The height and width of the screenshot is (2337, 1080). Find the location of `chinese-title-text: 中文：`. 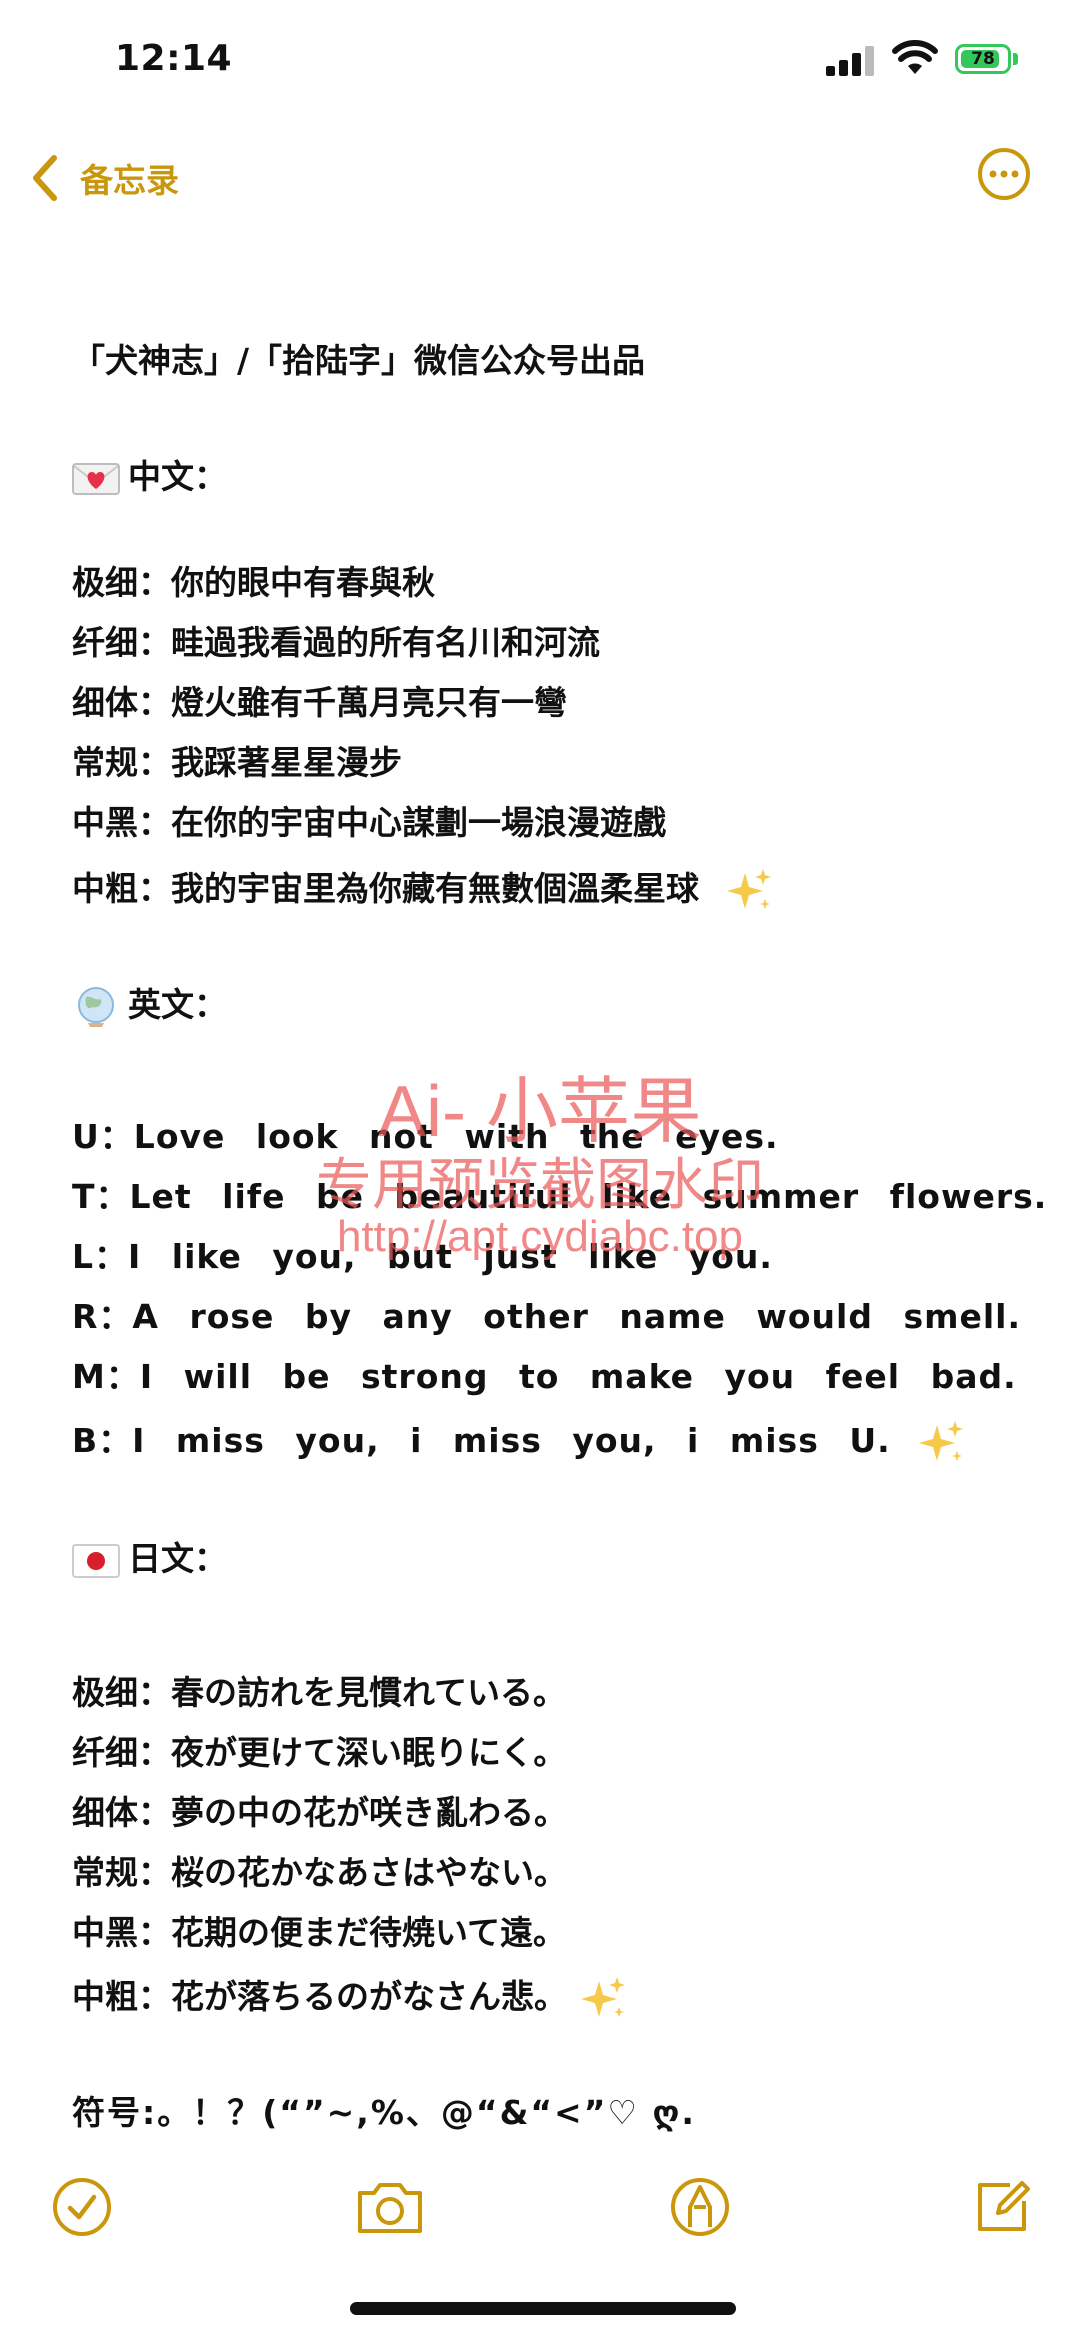

chinese-title-text: 中文： is located at coordinates (177, 476).